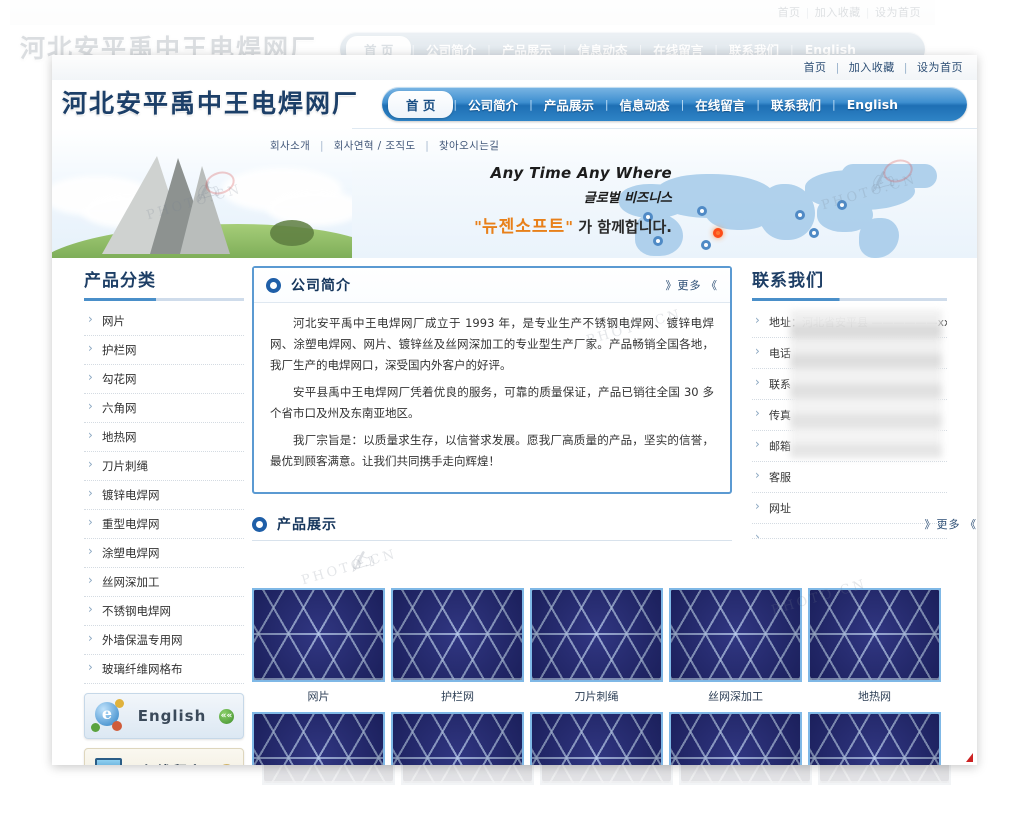 The height and width of the screenshot is (814, 1024). What do you see at coordinates (596, 696) in the screenshot?
I see `product-caption: 刀片刺绳` at bounding box center [596, 696].